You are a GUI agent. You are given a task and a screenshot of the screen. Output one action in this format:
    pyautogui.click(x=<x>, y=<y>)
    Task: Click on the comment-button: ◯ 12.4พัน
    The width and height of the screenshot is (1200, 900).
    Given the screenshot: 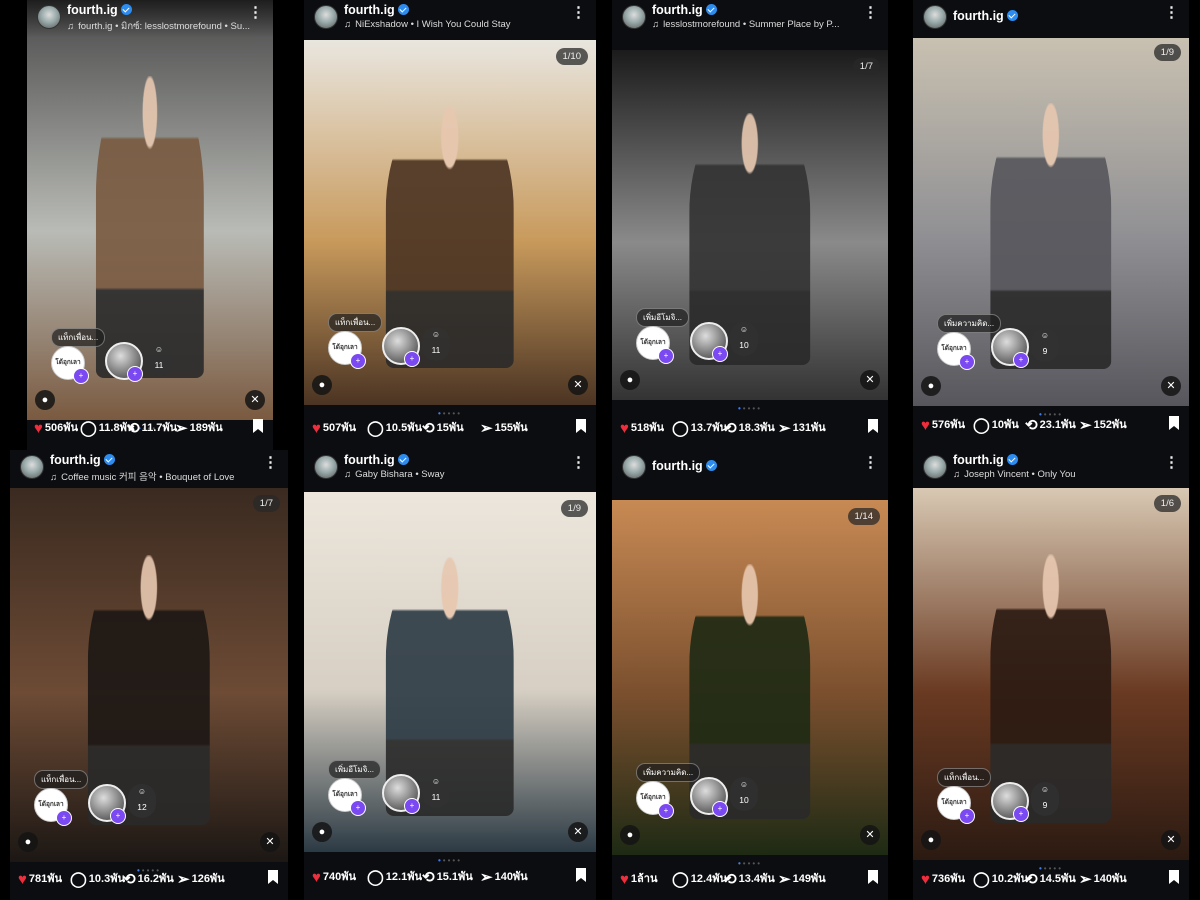 What is the action you would take?
    pyautogui.click(x=699, y=879)
    